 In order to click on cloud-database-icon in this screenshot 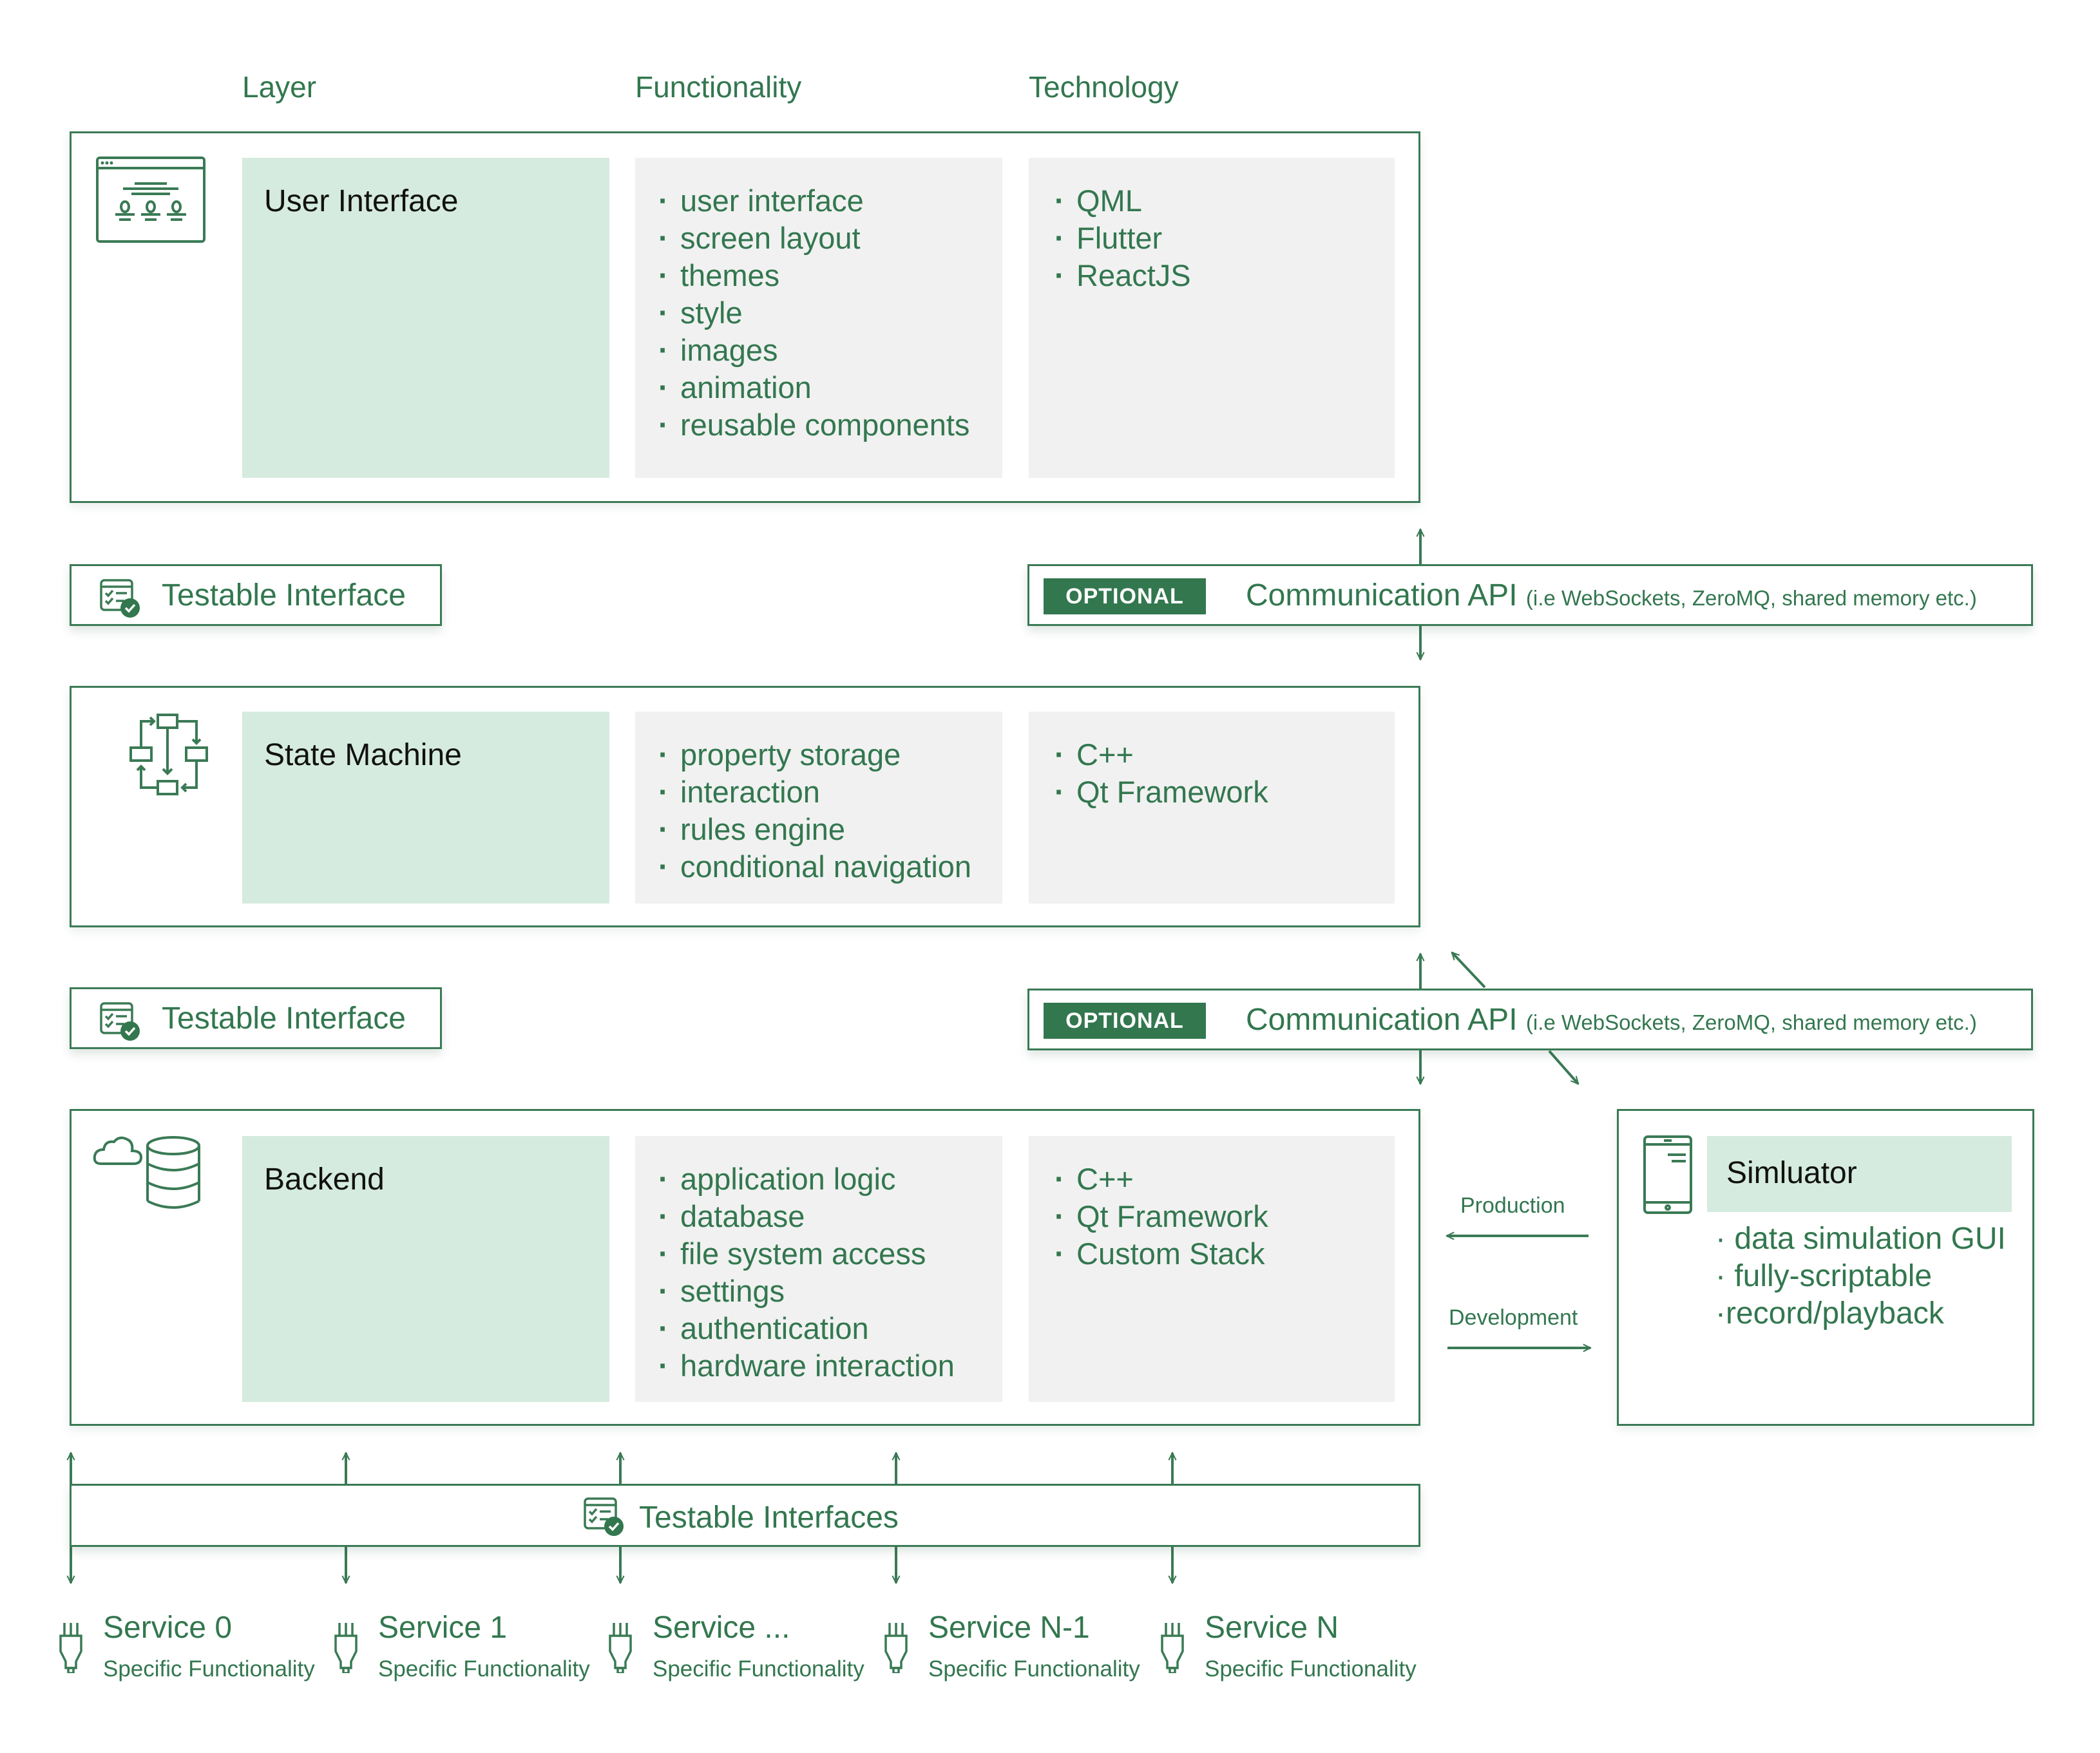, I will do `click(146, 1173)`.